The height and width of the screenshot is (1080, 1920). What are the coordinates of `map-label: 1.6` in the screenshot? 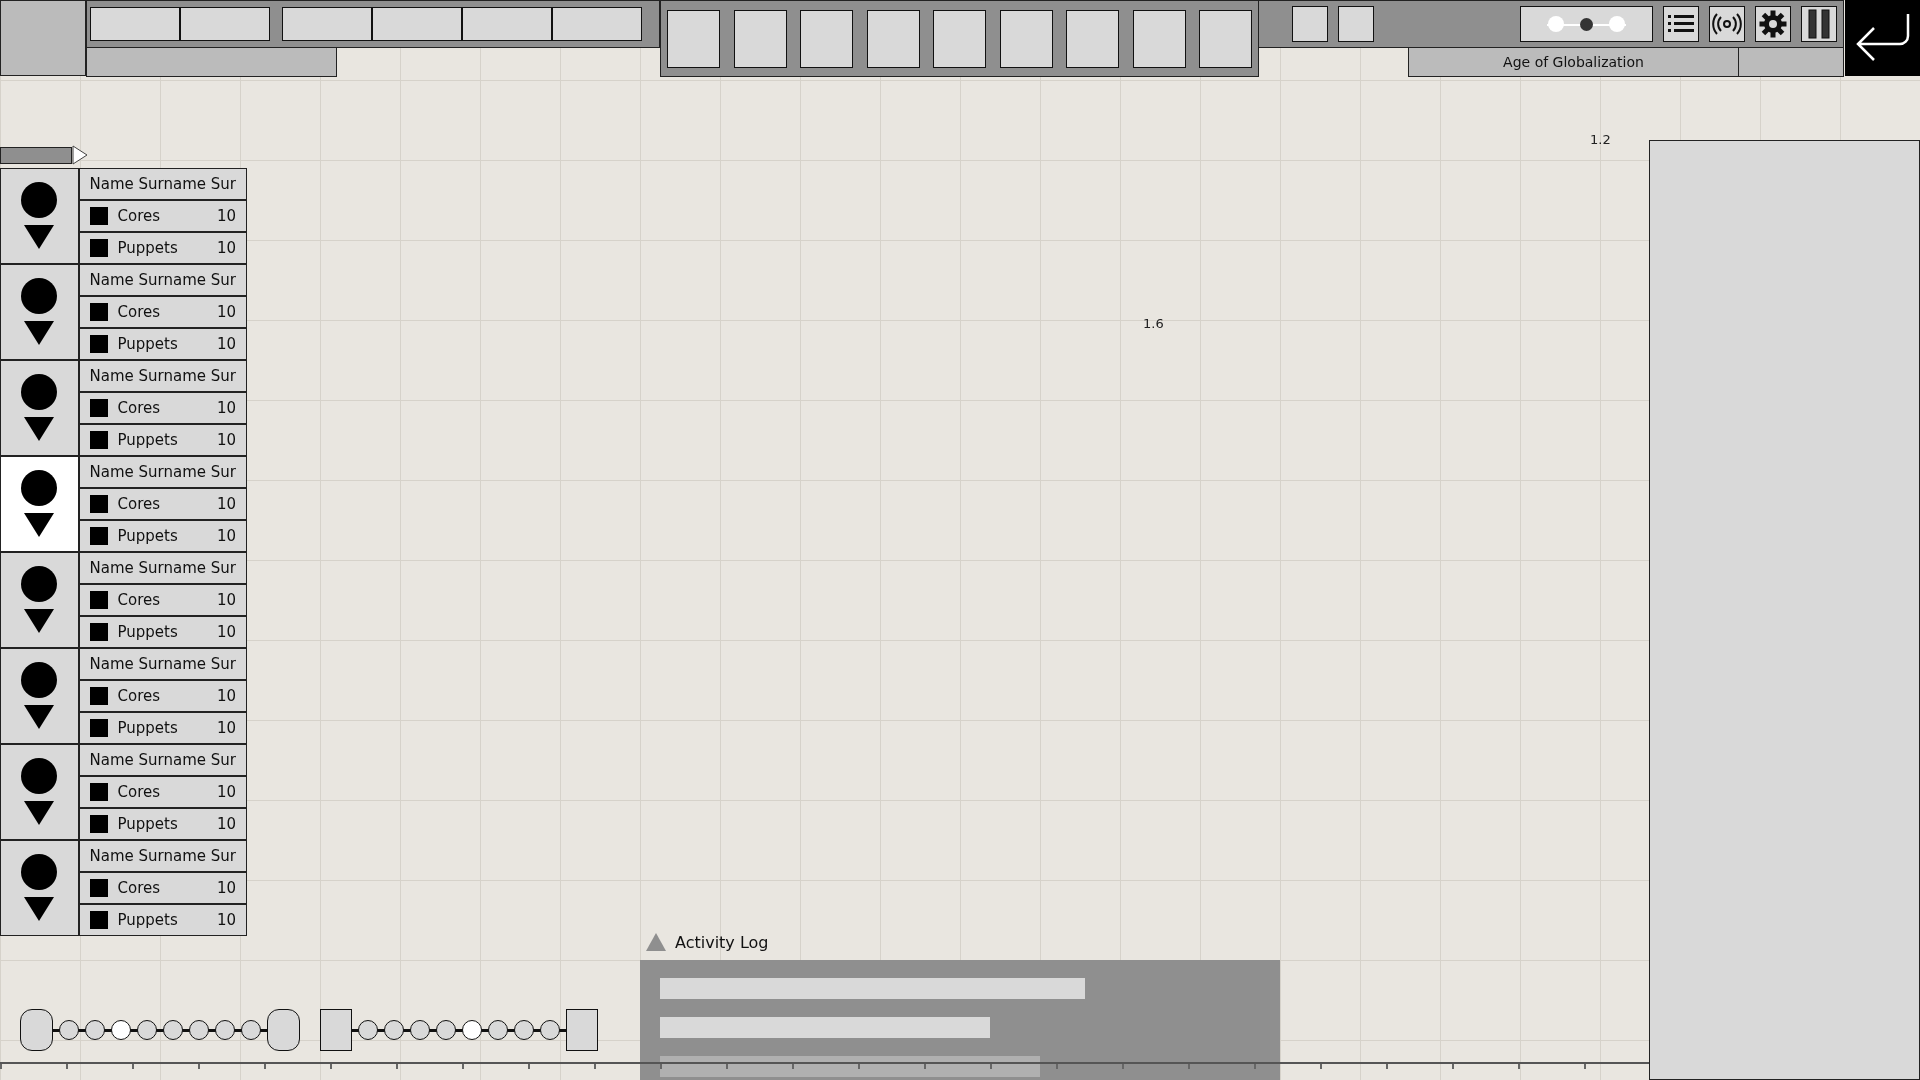 It's located at (1153, 323).